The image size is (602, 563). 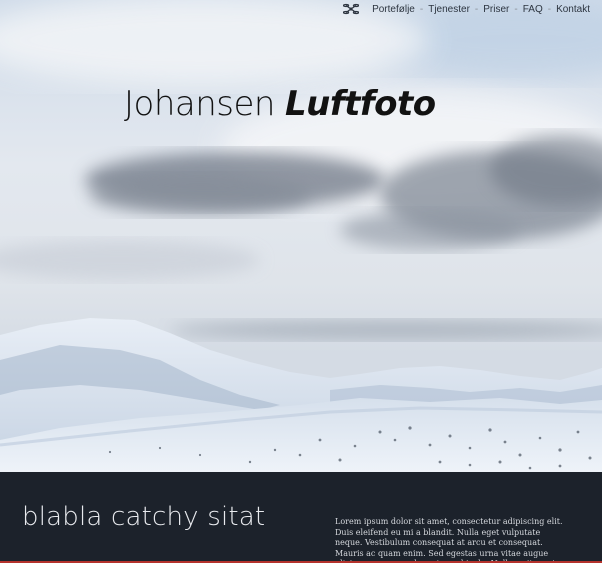 I want to click on site-title-bold: Luftfoto, so click(x=360, y=104).